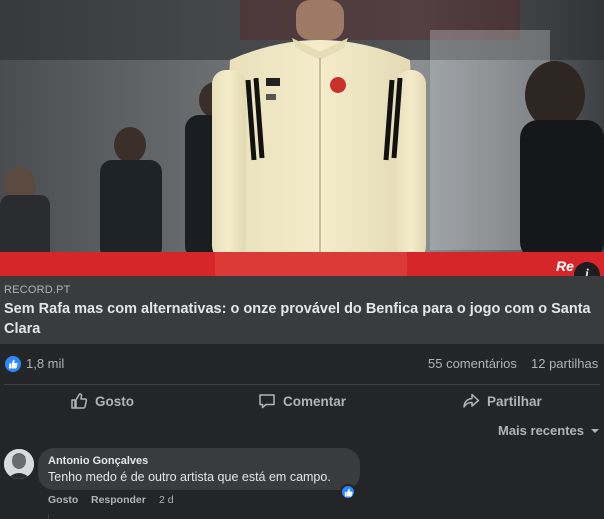 The width and height of the screenshot is (604, 519). I want to click on chevron-down-icon, so click(595, 430).